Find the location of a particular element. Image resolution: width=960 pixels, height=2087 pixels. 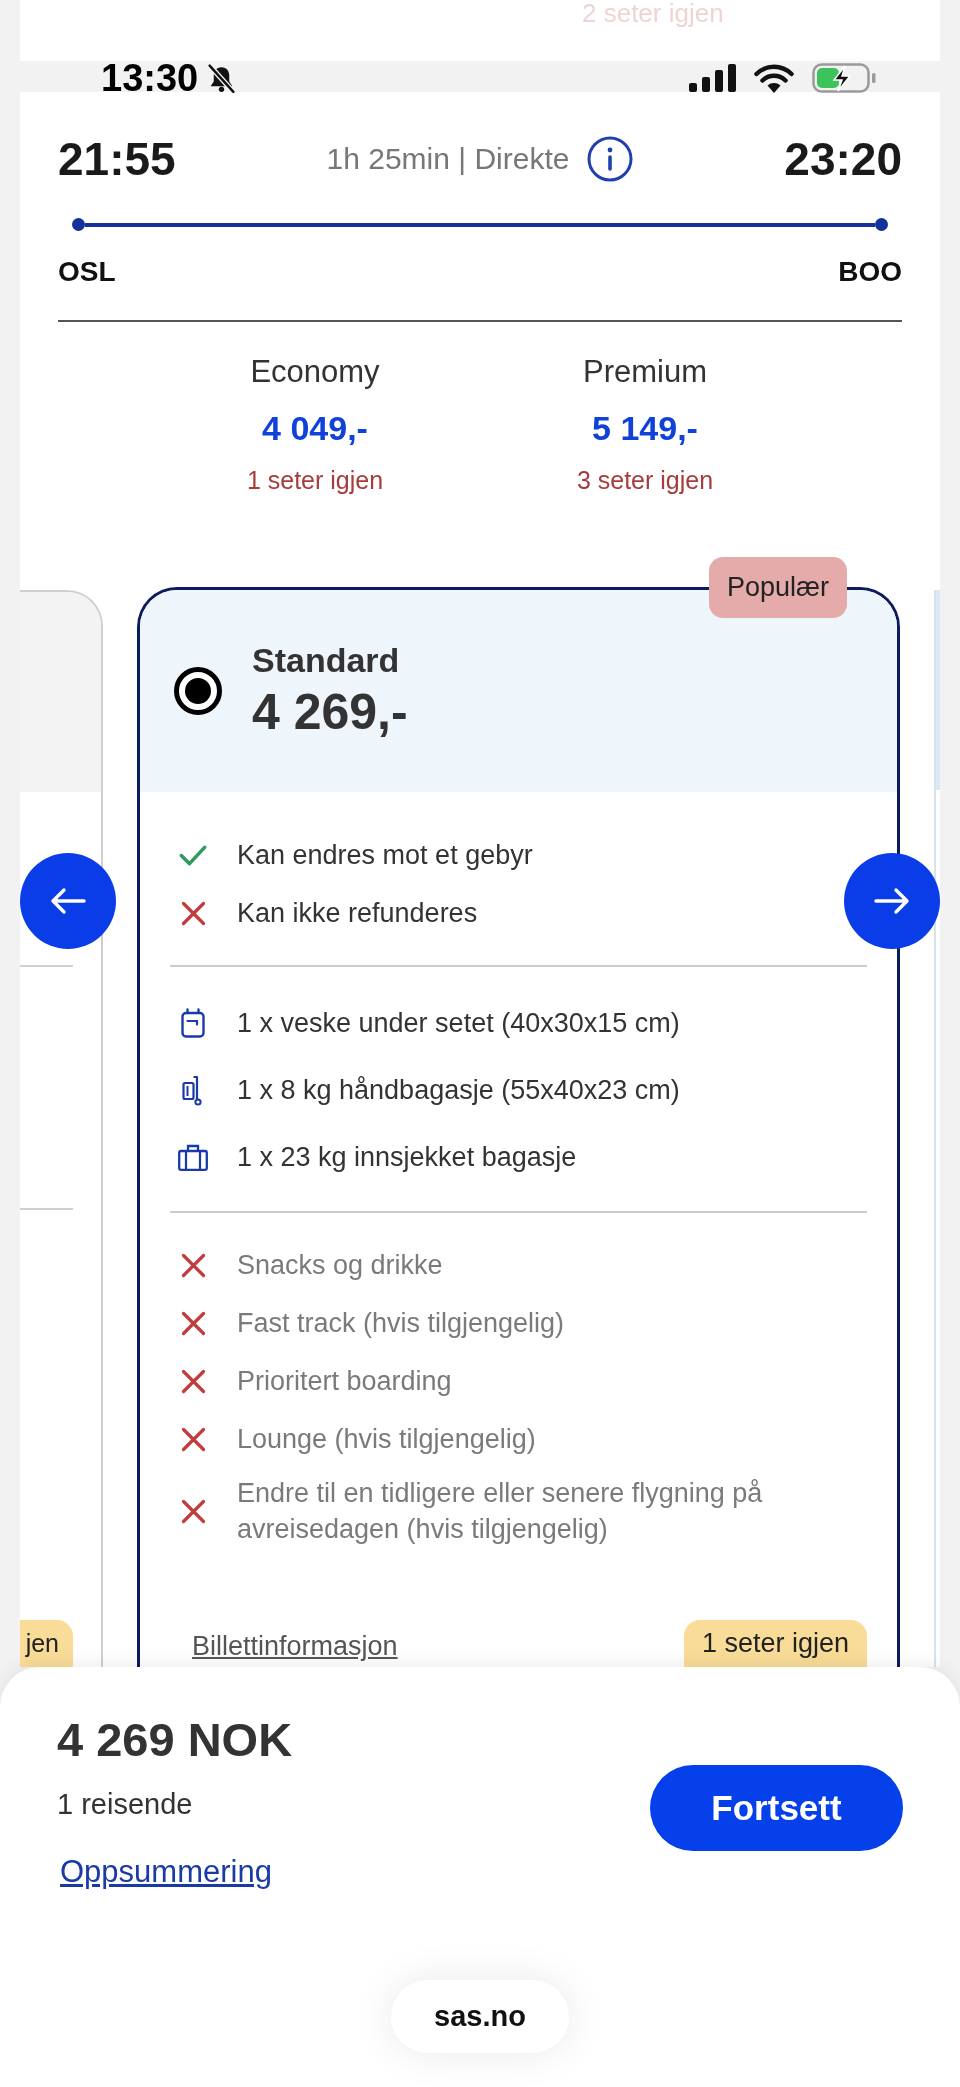

fare-extra-text: Prioritert boarding is located at coordinates (344, 1381).